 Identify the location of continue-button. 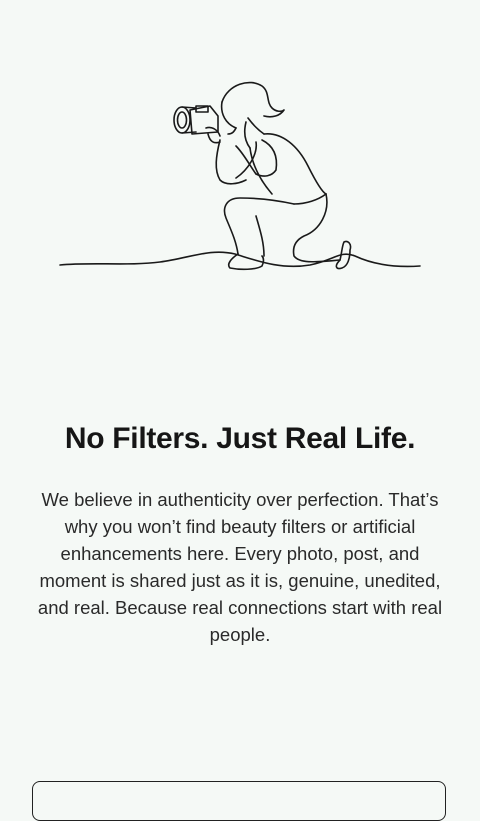
(239, 801).